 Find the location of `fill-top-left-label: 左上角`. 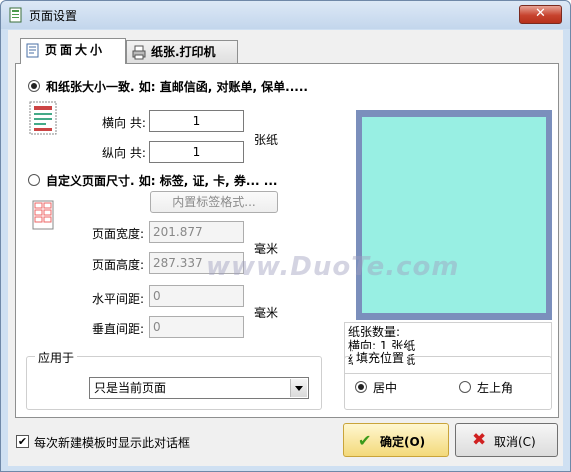

fill-top-left-label: 左上角 is located at coordinates (495, 388).